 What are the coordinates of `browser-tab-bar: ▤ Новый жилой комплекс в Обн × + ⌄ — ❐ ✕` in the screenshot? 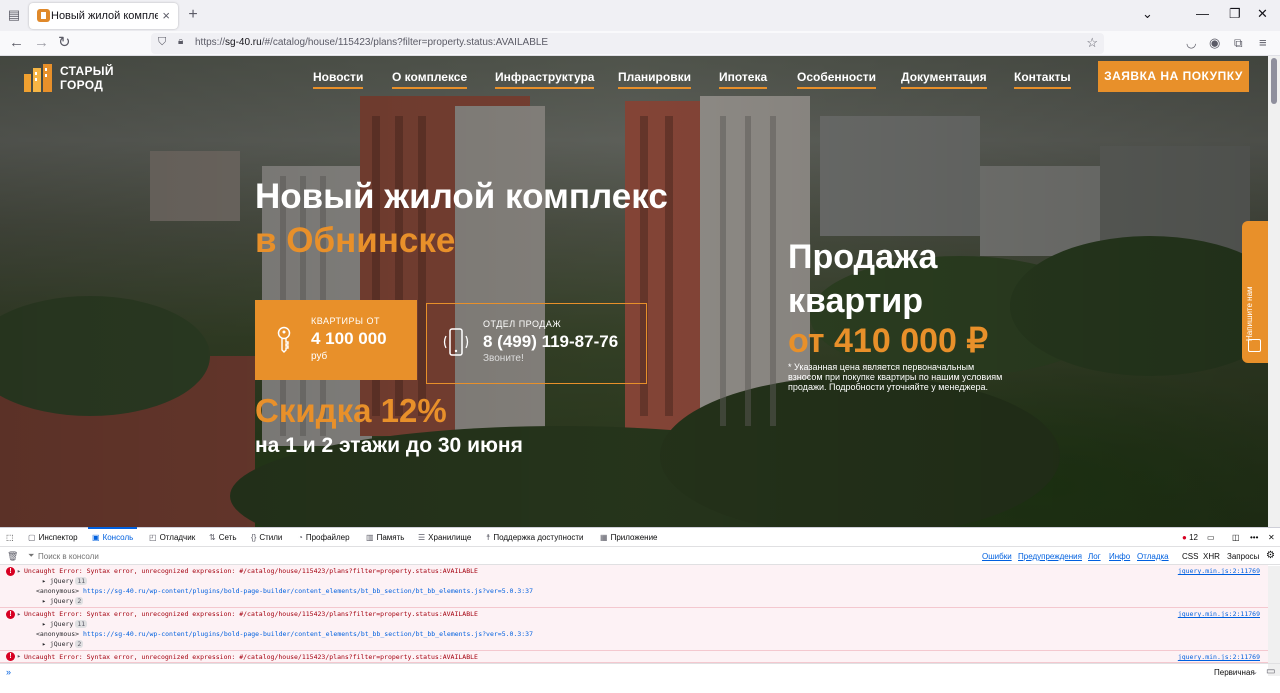 It's located at (640, 15).